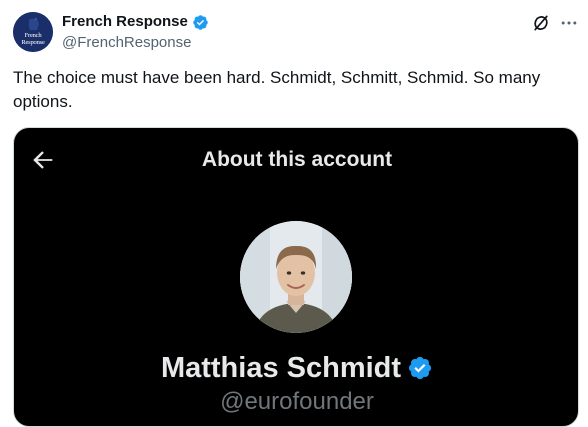  I want to click on grok-icon, so click(541, 23).